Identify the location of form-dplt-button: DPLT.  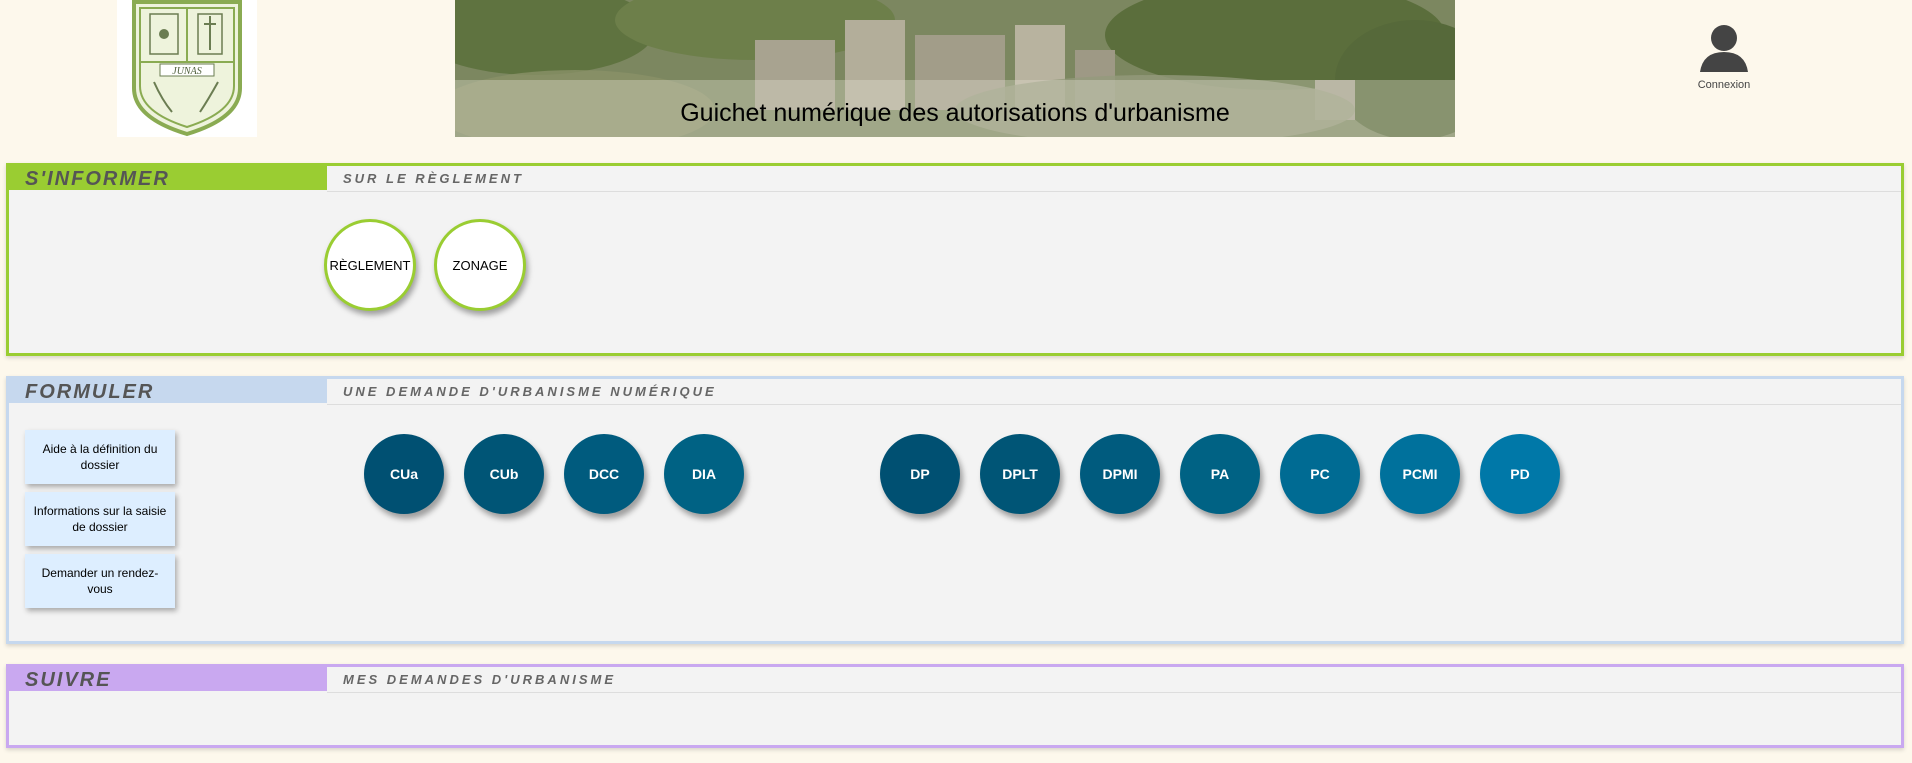
(1020, 474).